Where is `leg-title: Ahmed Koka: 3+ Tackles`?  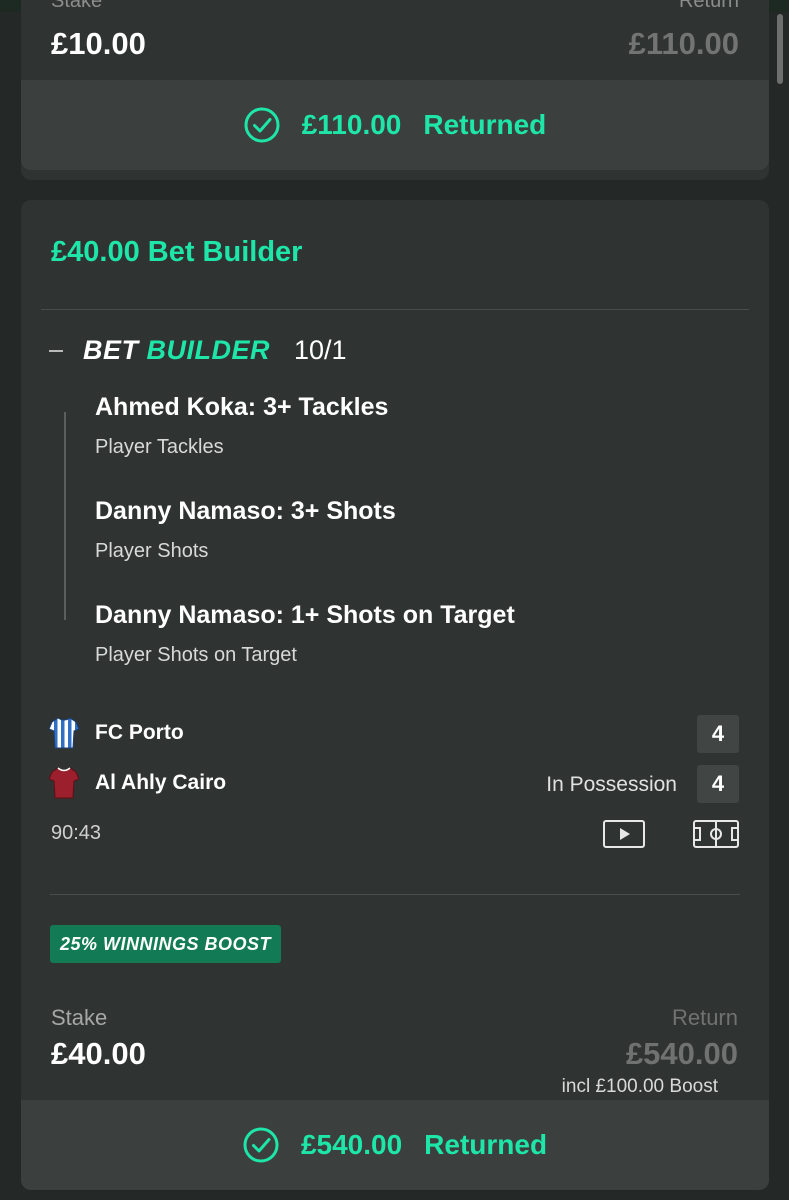 leg-title: Ahmed Koka: 3+ Tackles is located at coordinates (242, 407).